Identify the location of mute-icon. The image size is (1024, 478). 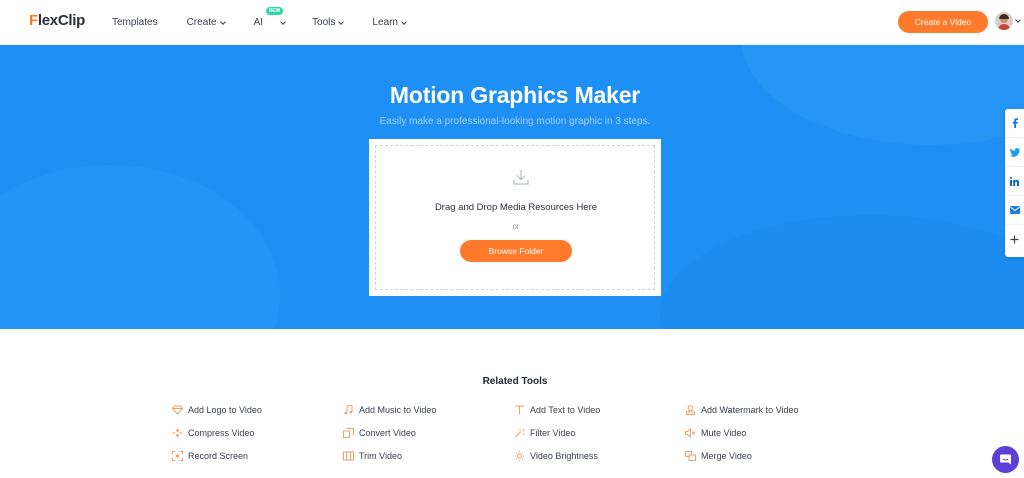
(690, 433).